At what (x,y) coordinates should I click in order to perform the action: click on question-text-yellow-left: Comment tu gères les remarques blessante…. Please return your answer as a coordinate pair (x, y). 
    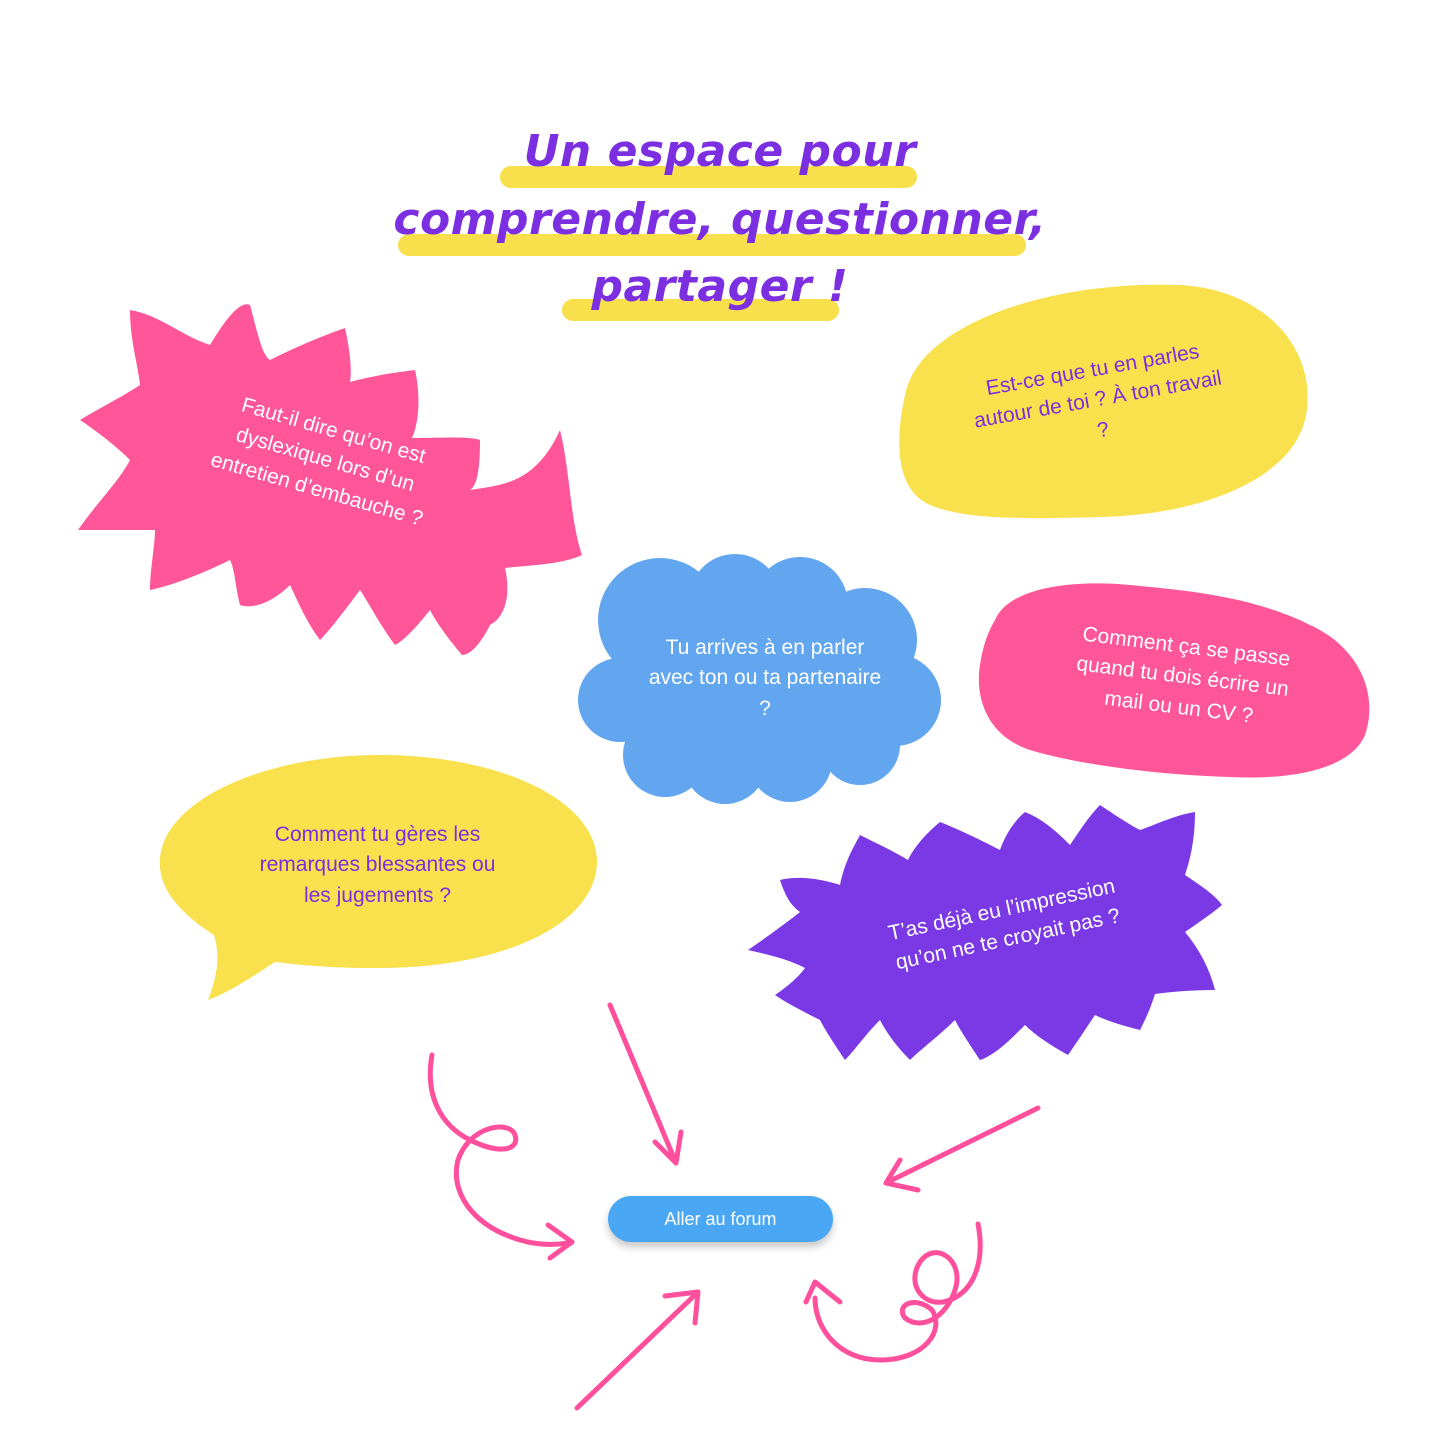
    Looking at the image, I should click on (377, 865).